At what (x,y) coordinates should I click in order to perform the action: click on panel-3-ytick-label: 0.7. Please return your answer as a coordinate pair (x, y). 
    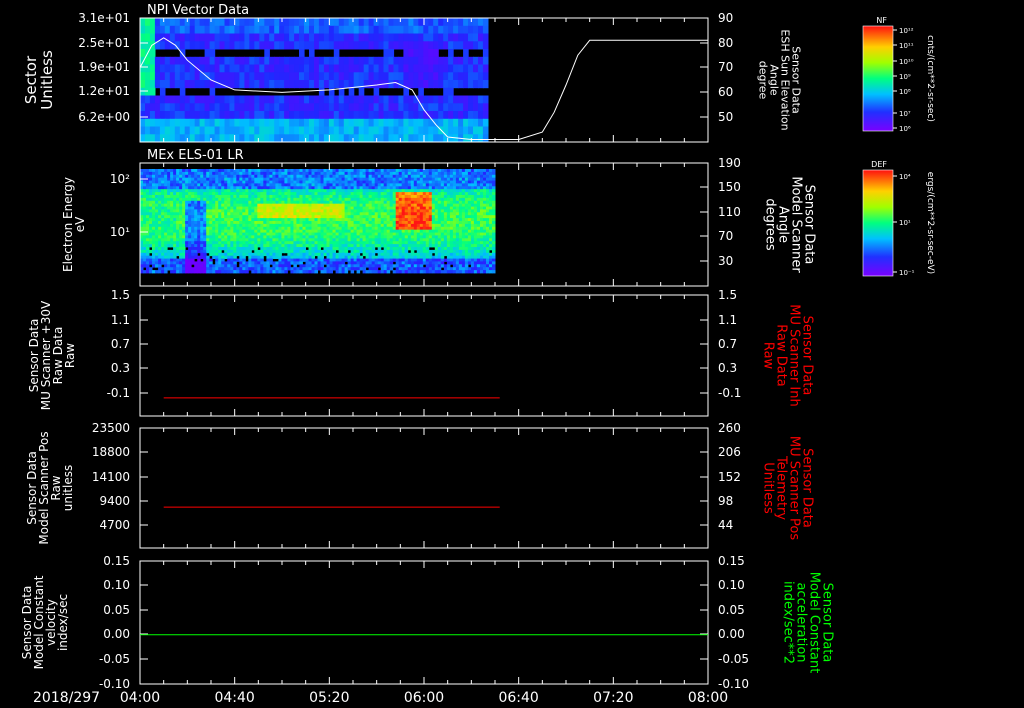
    Looking at the image, I should click on (120, 344).